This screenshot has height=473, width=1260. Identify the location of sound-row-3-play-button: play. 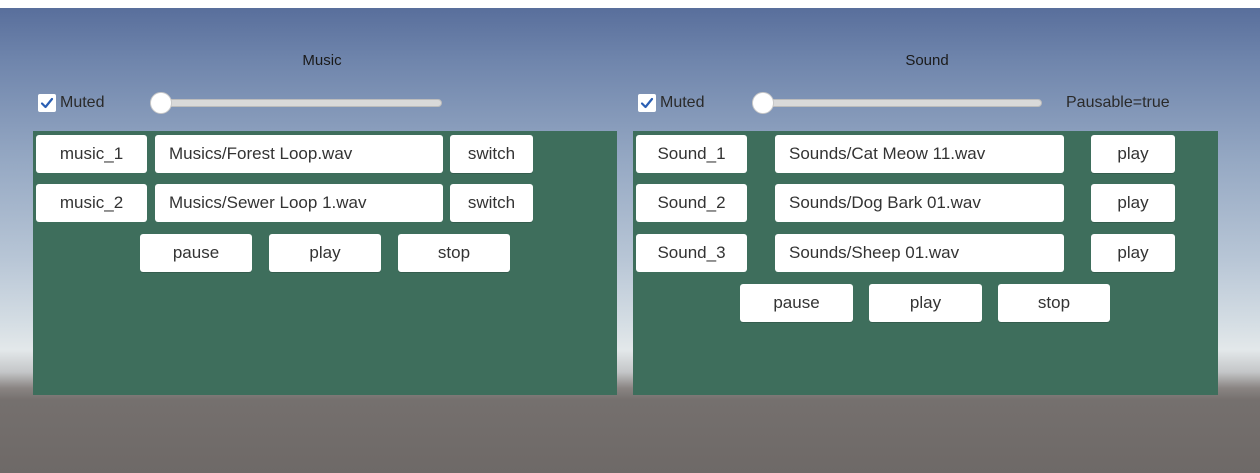
(1133, 253).